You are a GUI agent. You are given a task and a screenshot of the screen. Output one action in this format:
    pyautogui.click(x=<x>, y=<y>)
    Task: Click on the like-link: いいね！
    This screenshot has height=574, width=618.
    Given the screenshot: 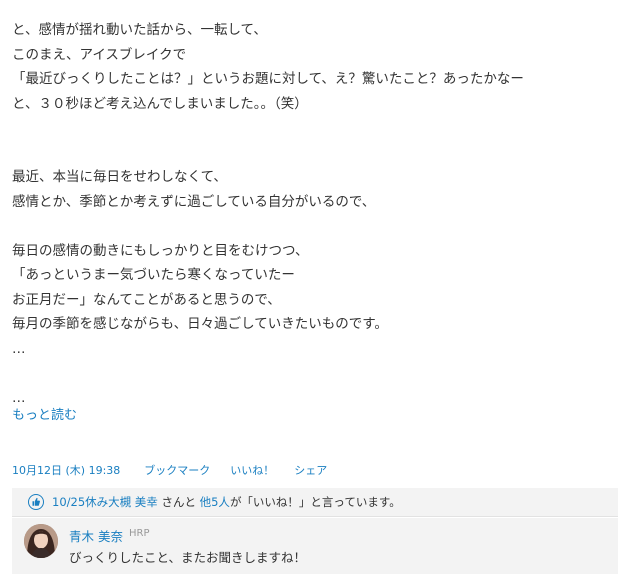 What is the action you would take?
    pyautogui.click(x=252, y=470)
    